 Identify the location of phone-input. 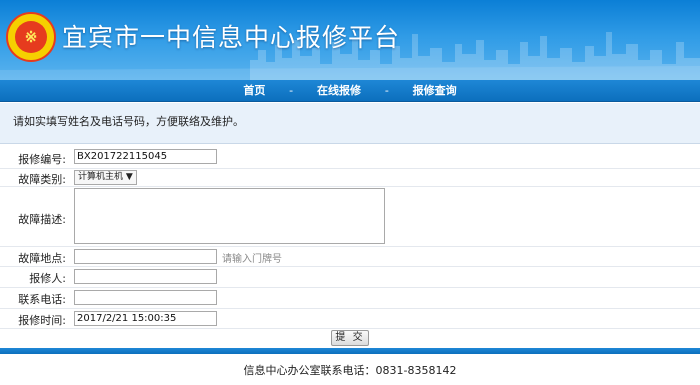
(145, 297).